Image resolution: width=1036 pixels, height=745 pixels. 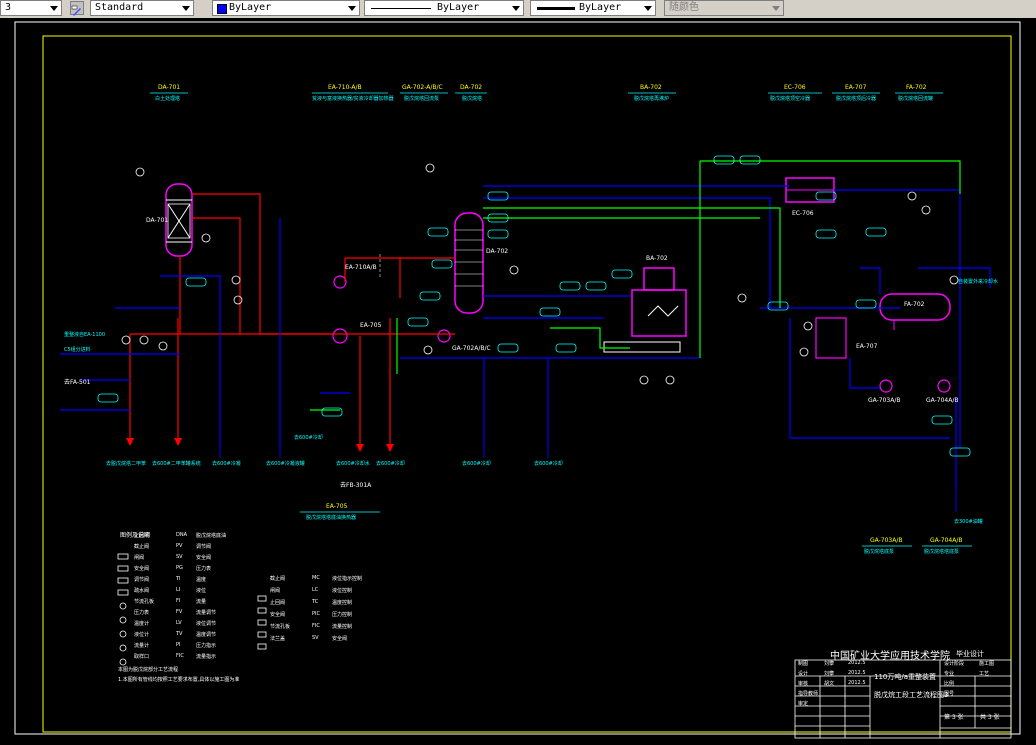 What do you see at coordinates (886, 540) in the screenshot?
I see `bottom-tag-ga703: GA-703A/B` at bounding box center [886, 540].